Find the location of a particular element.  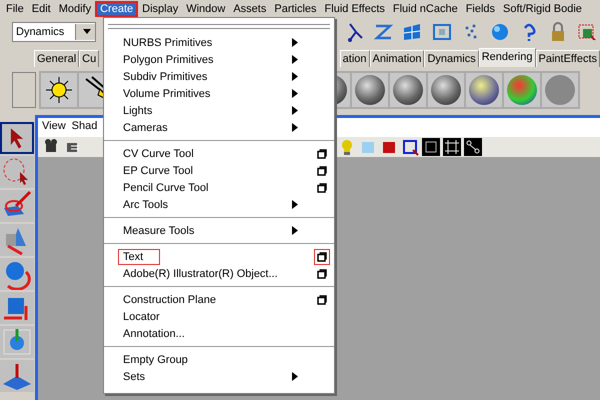

manipulator-icon is located at coordinates (17, 342).